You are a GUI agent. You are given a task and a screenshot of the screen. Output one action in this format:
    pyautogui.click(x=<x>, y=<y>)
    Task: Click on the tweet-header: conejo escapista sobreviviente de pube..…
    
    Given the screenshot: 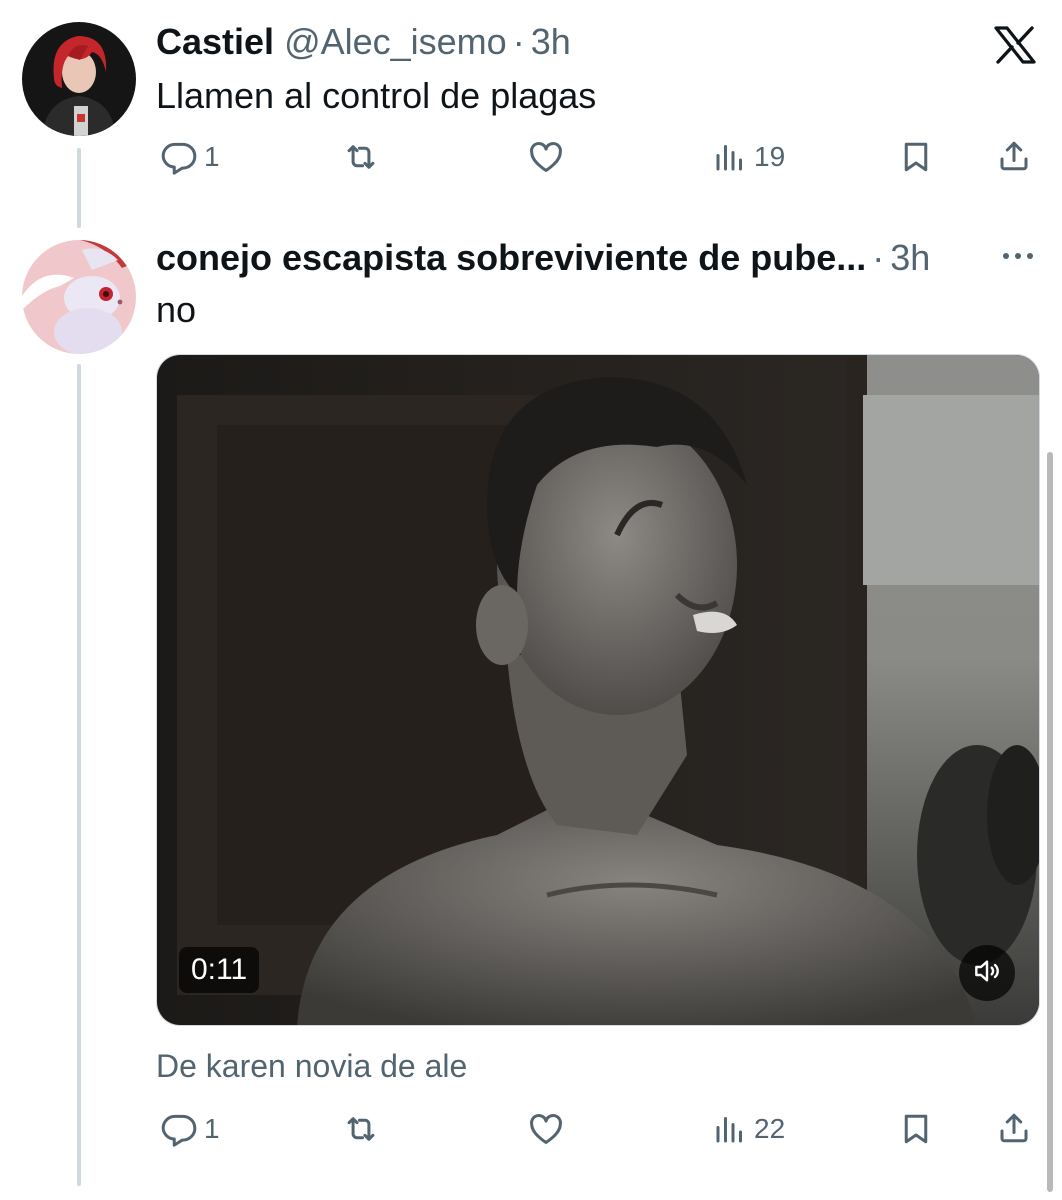 What is the action you would take?
    pyautogui.click(x=543, y=258)
    